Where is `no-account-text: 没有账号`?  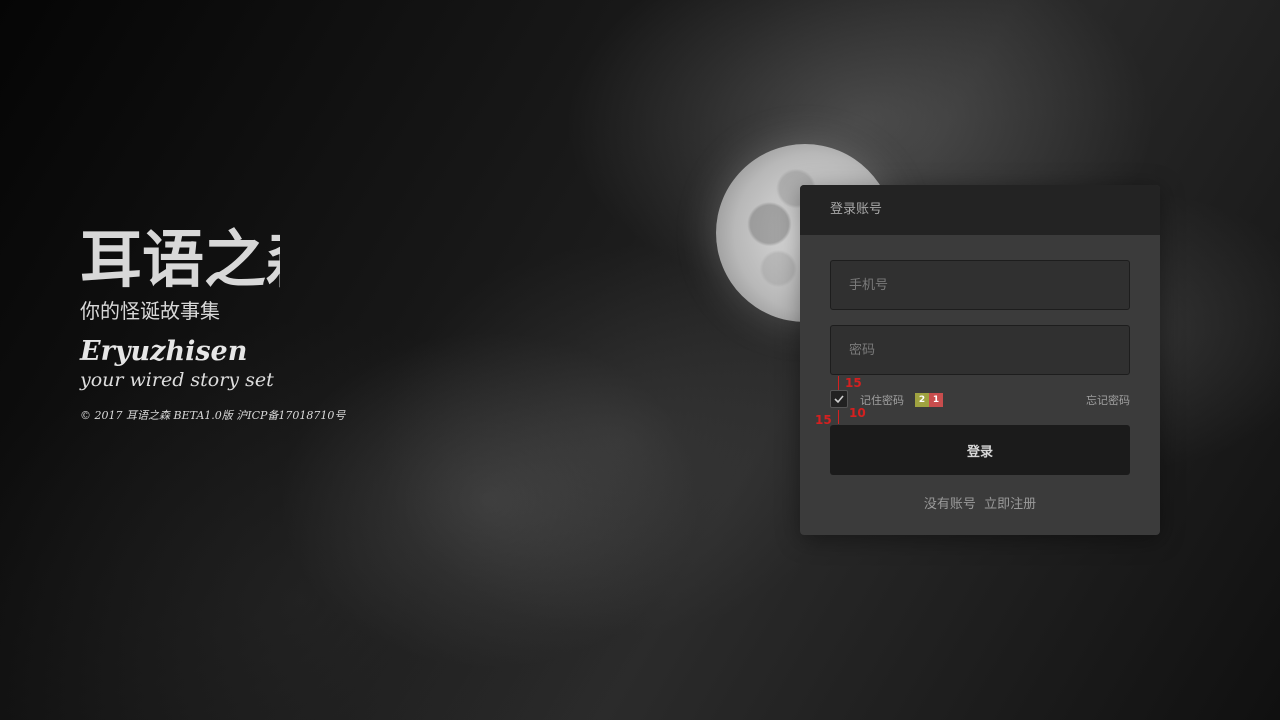 no-account-text: 没有账号 is located at coordinates (949, 504).